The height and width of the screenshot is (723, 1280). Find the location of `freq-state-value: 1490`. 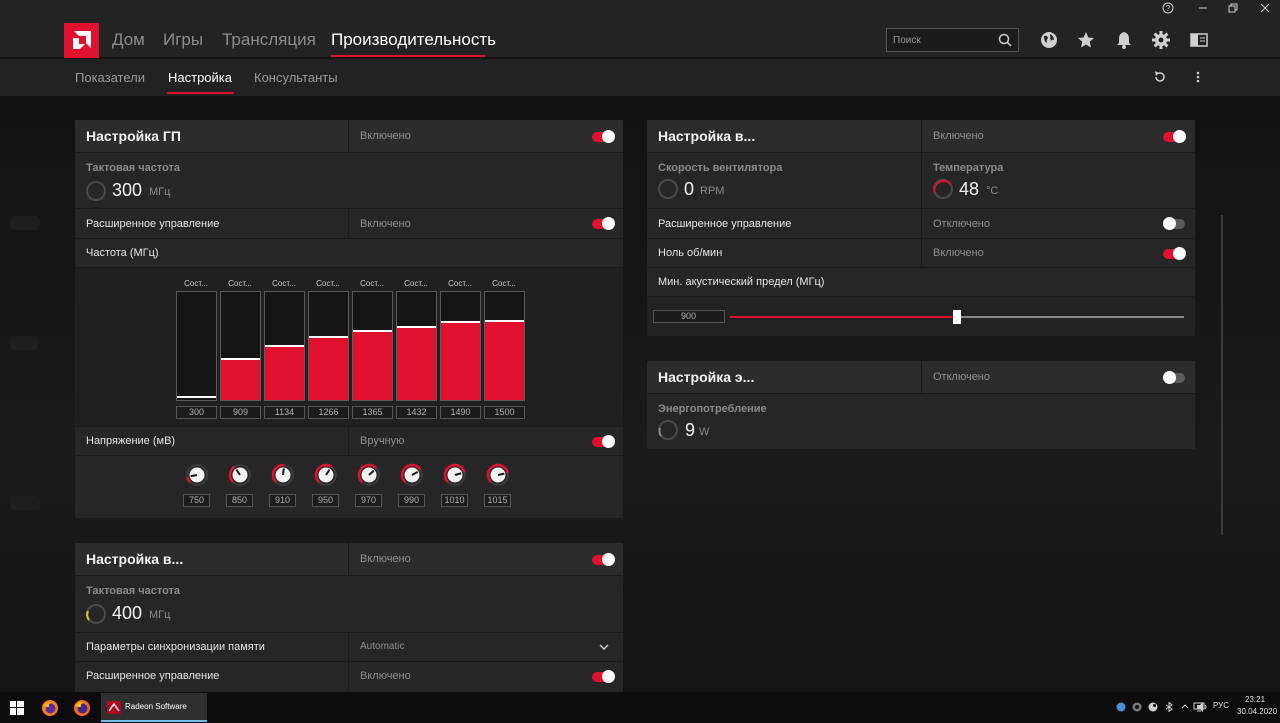

freq-state-value: 1490 is located at coordinates (460, 412).